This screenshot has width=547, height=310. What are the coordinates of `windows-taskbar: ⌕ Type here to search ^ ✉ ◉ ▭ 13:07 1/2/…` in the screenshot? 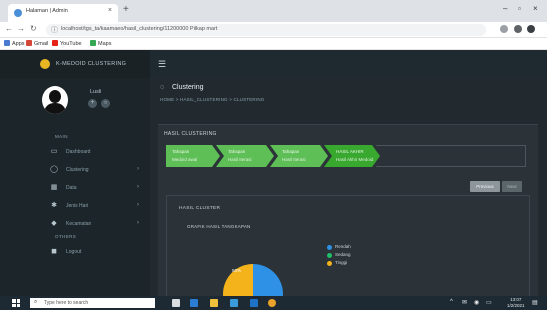 It's located at (273, 303).